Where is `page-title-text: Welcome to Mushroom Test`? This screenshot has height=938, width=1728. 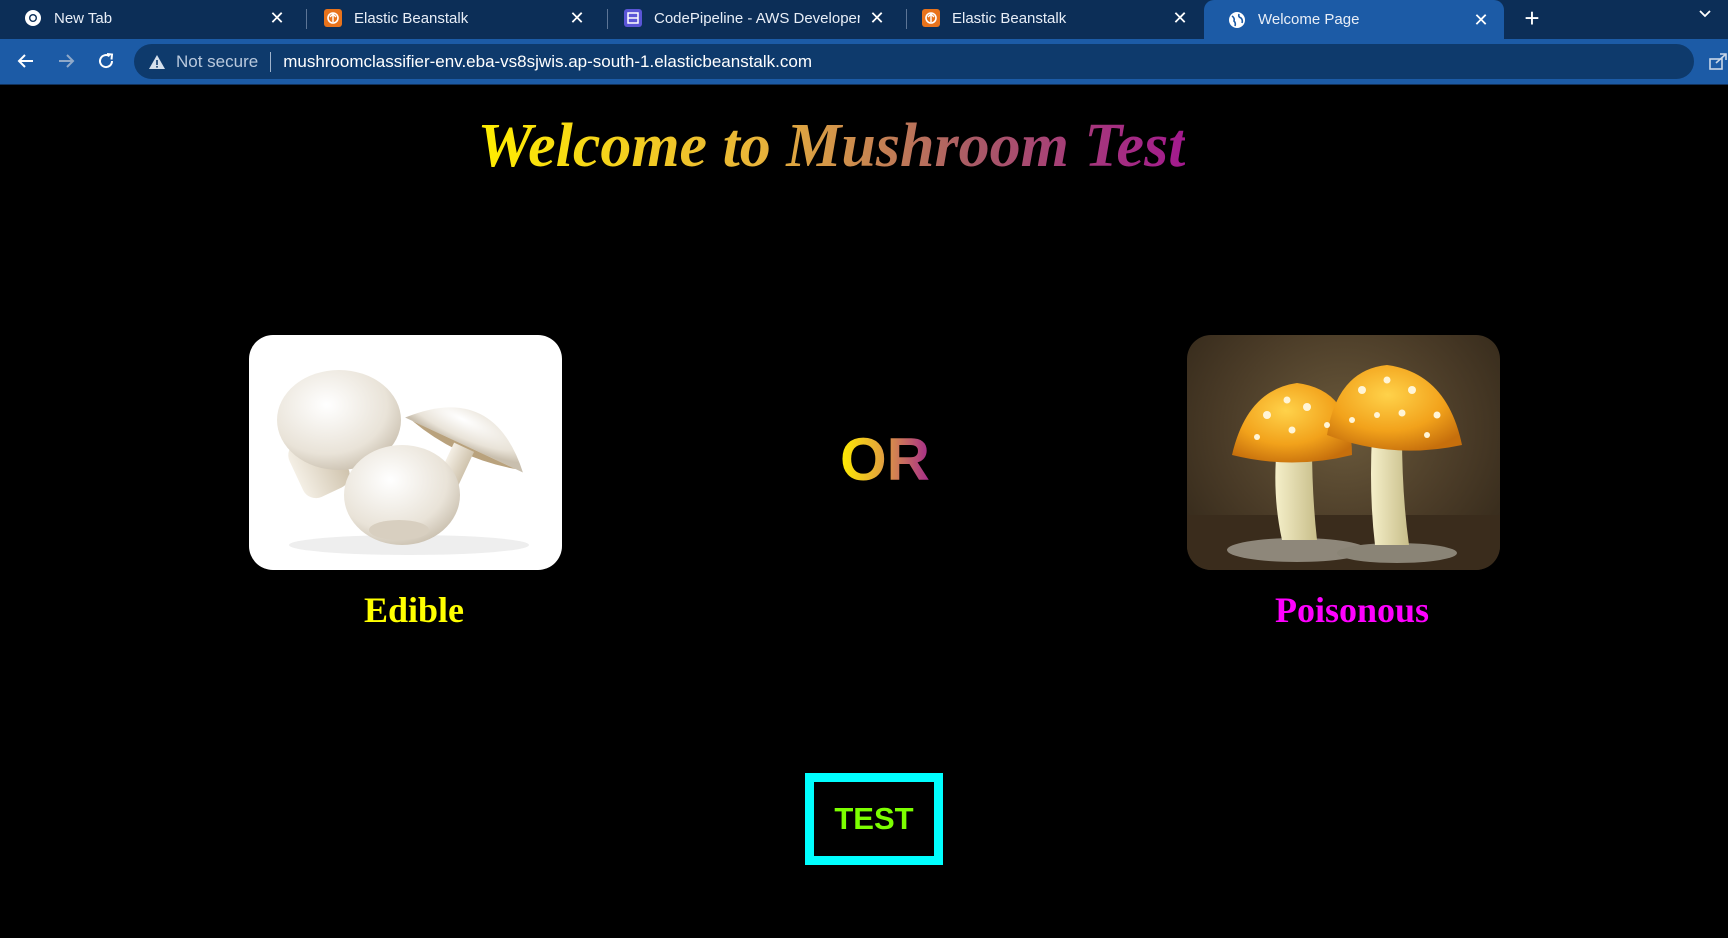
page-title-text: Welcome to Mushroom Test is located at coordinates (831, 146).